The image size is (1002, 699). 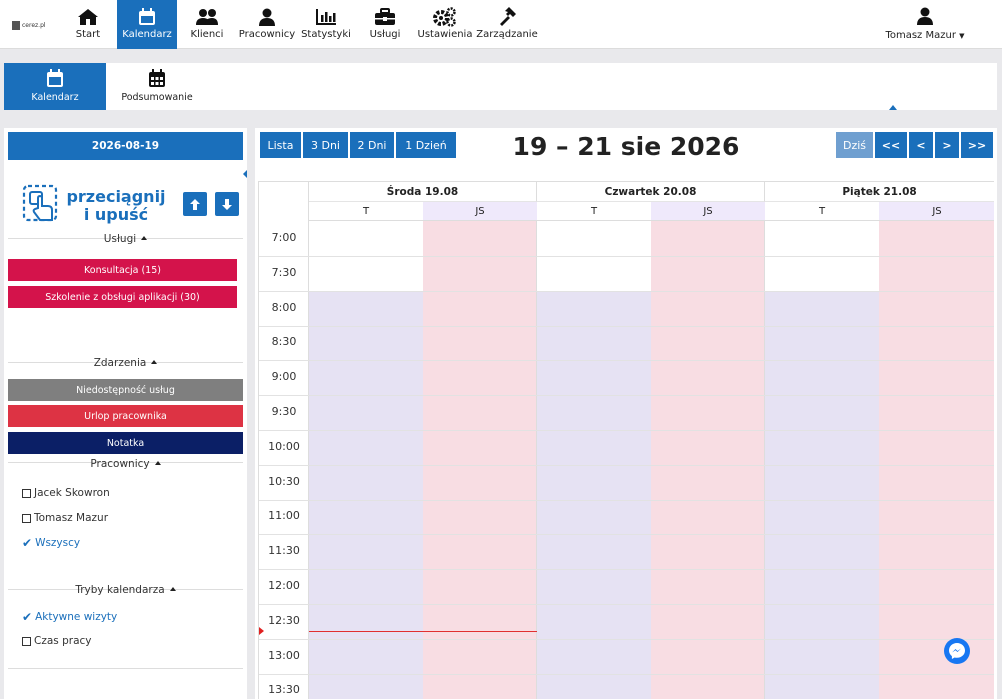 What do you see at coordinates (147, 24) in the screenshot?
I see `nav-kalendarz: Kalendarz` at bounding box center [147, 24].